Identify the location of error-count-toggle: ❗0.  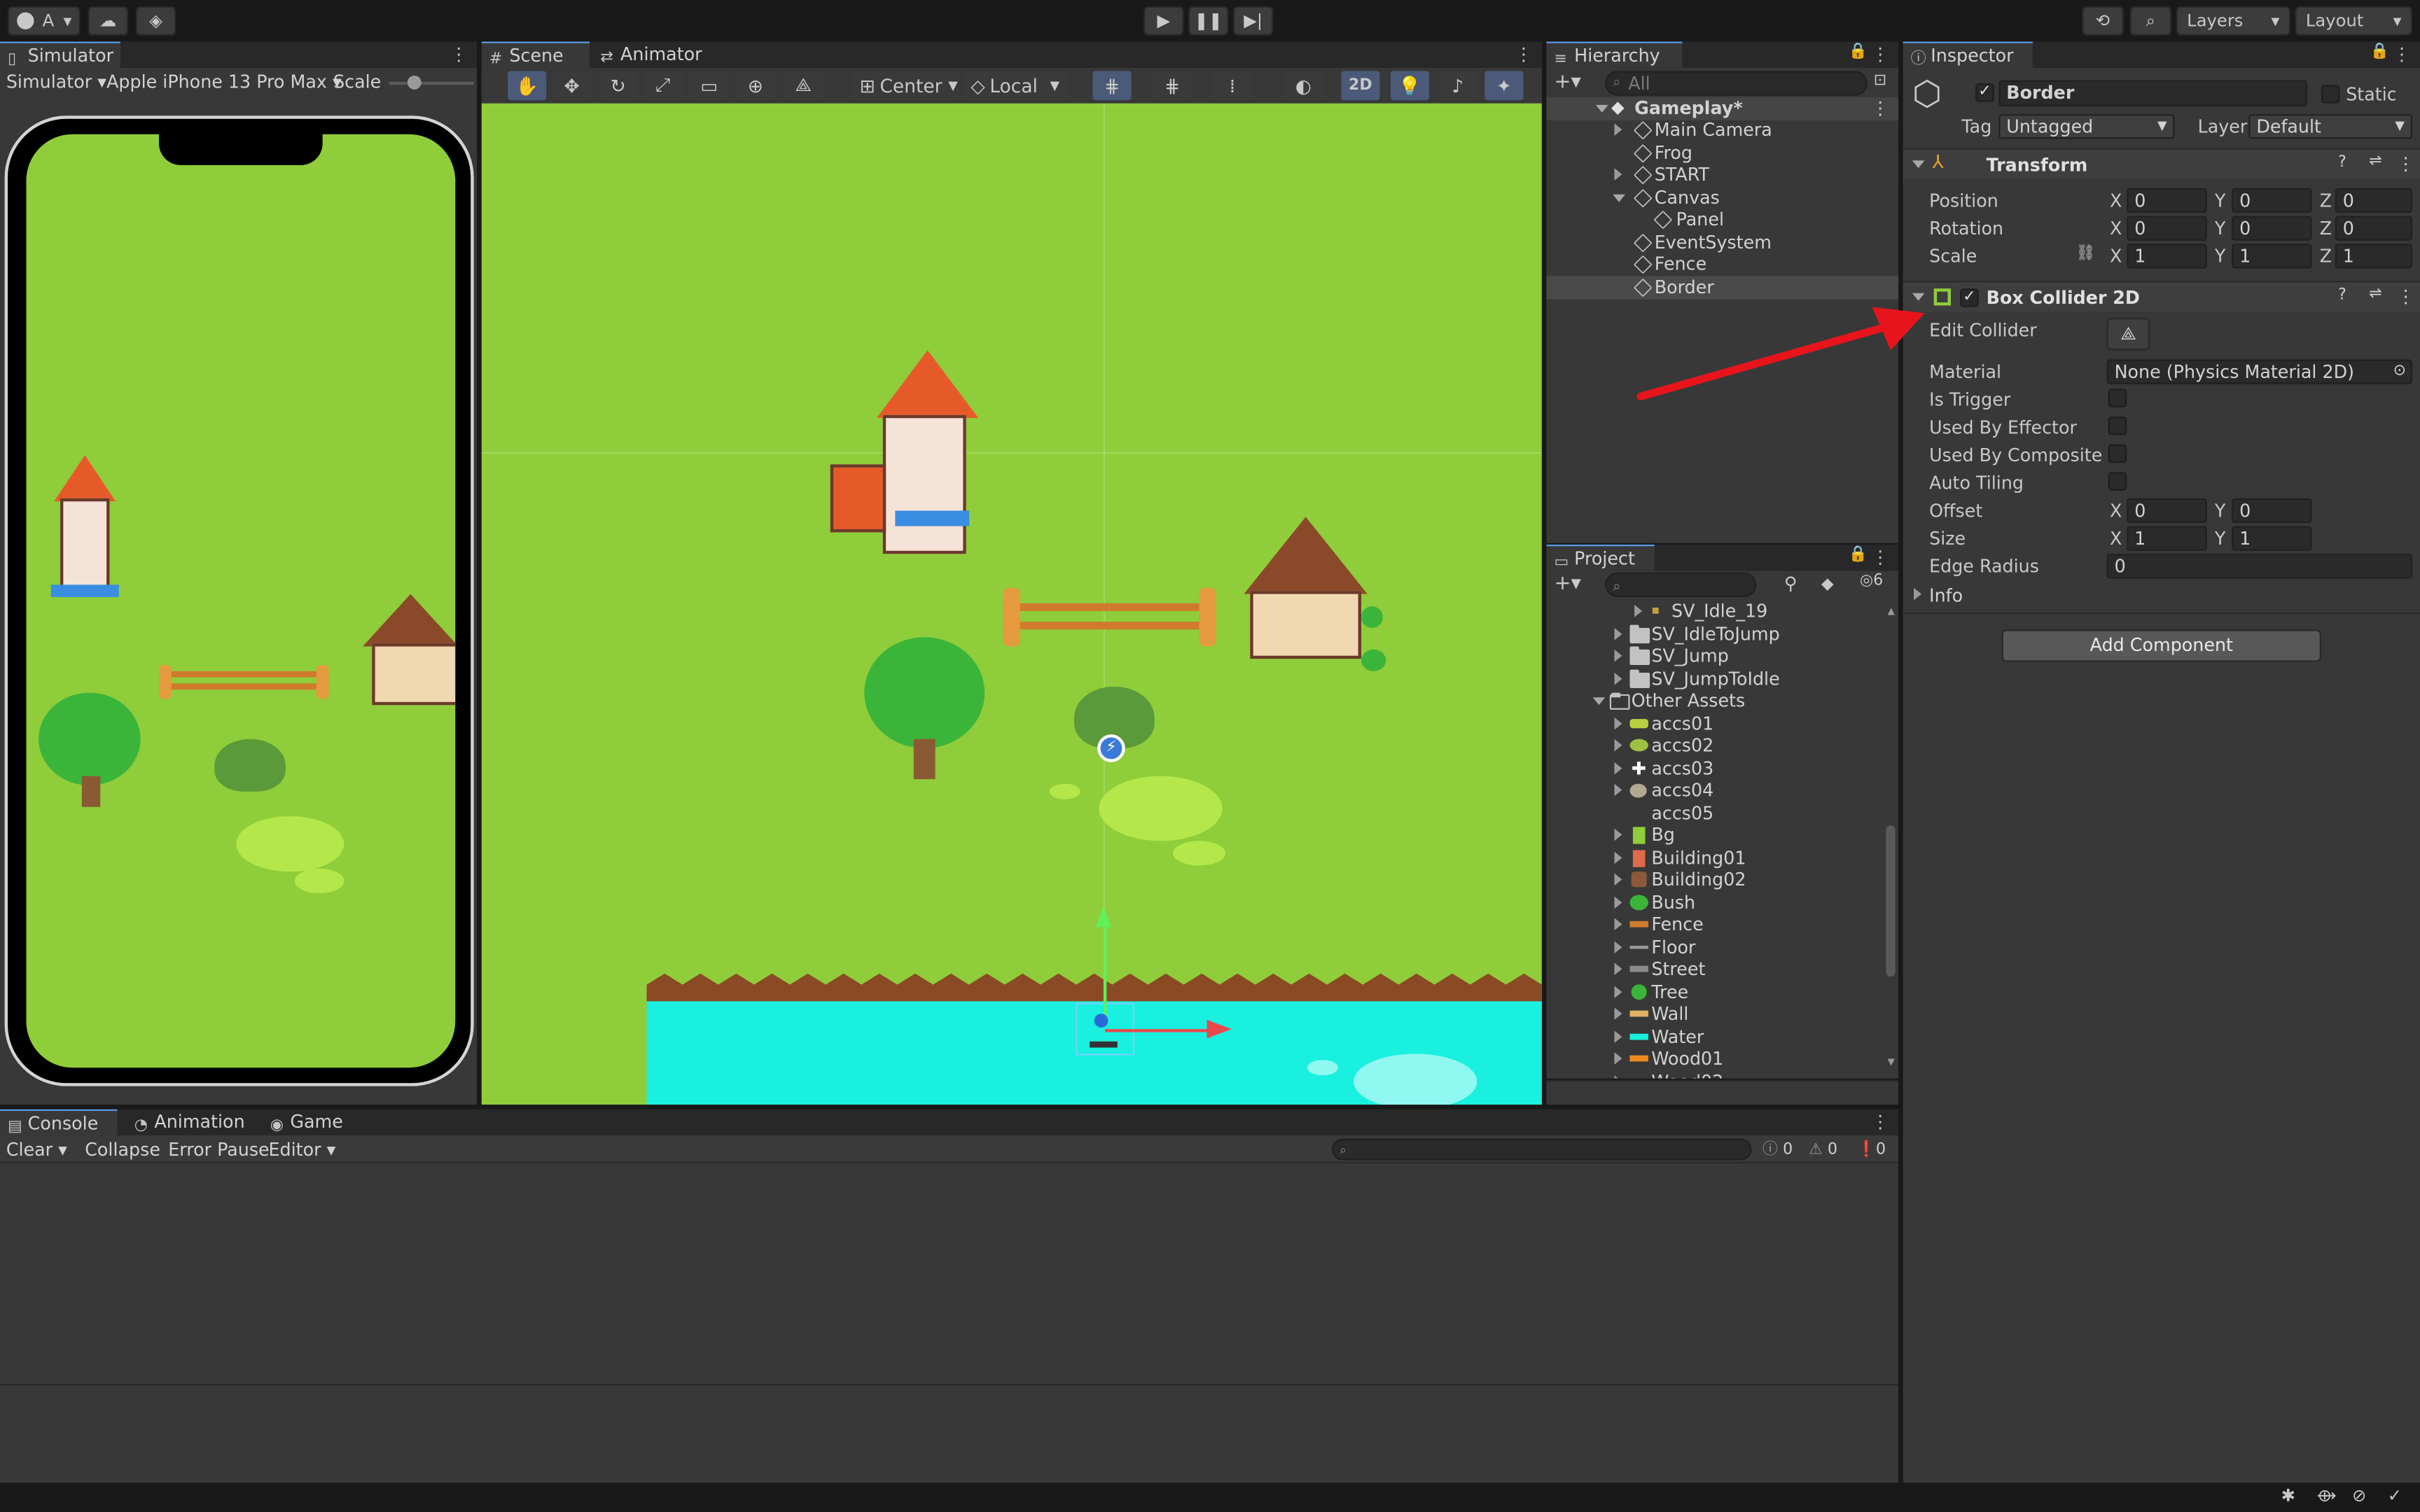
(1871, 1150).